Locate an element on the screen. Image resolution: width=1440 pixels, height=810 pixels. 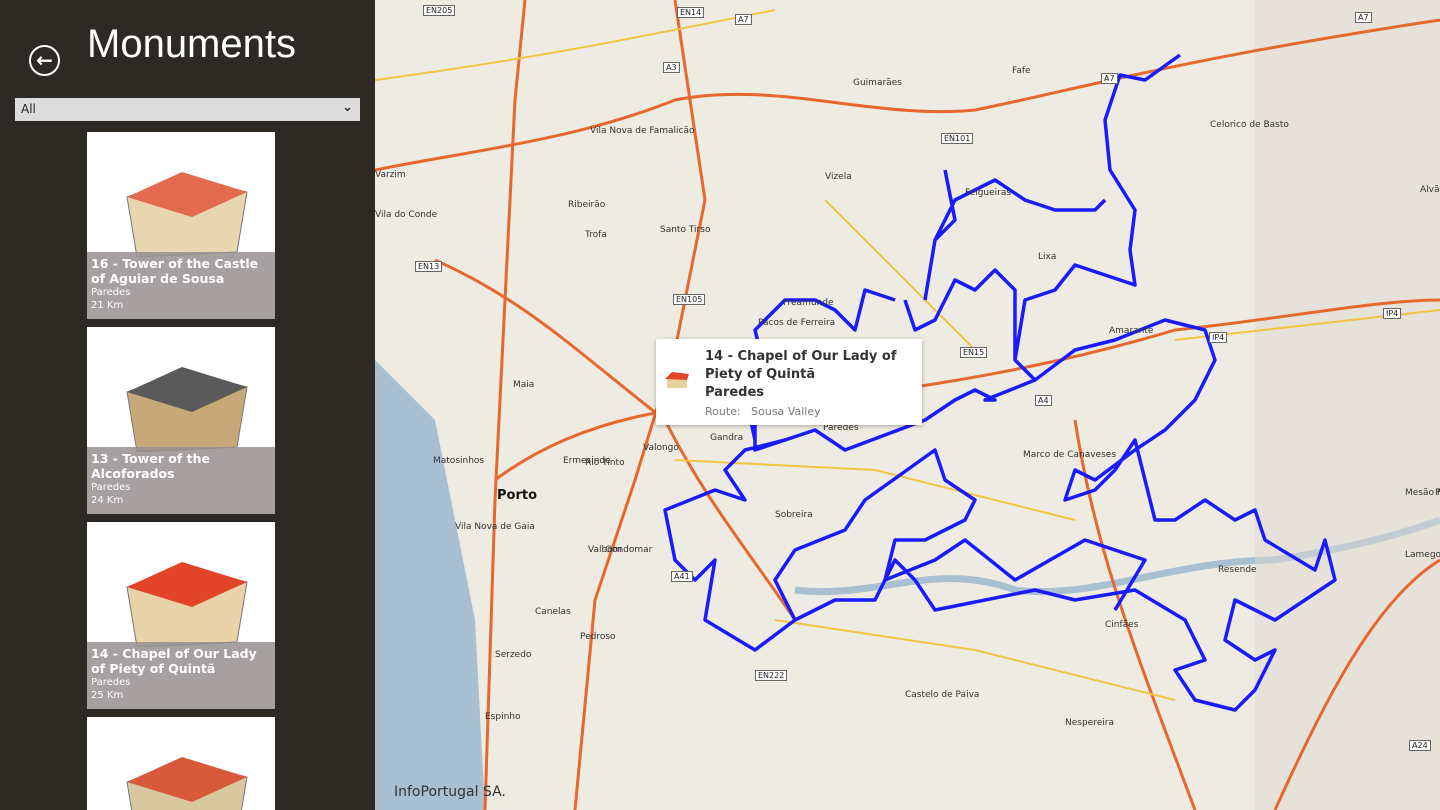
popup-place: Paredes is located at coordinates (735, 392).